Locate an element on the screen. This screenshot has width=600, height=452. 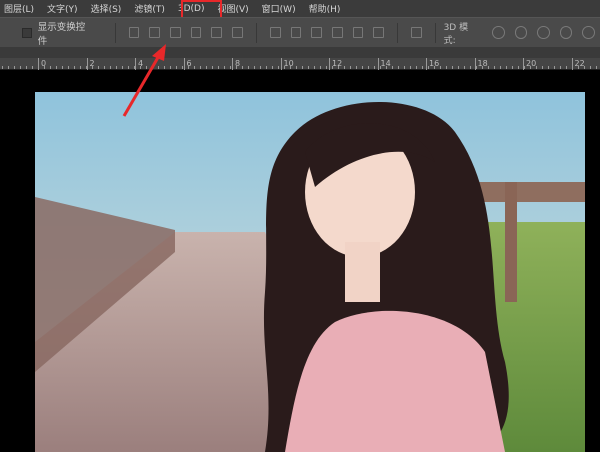
ruler-label: 22 is located at coordinates (578, 64).